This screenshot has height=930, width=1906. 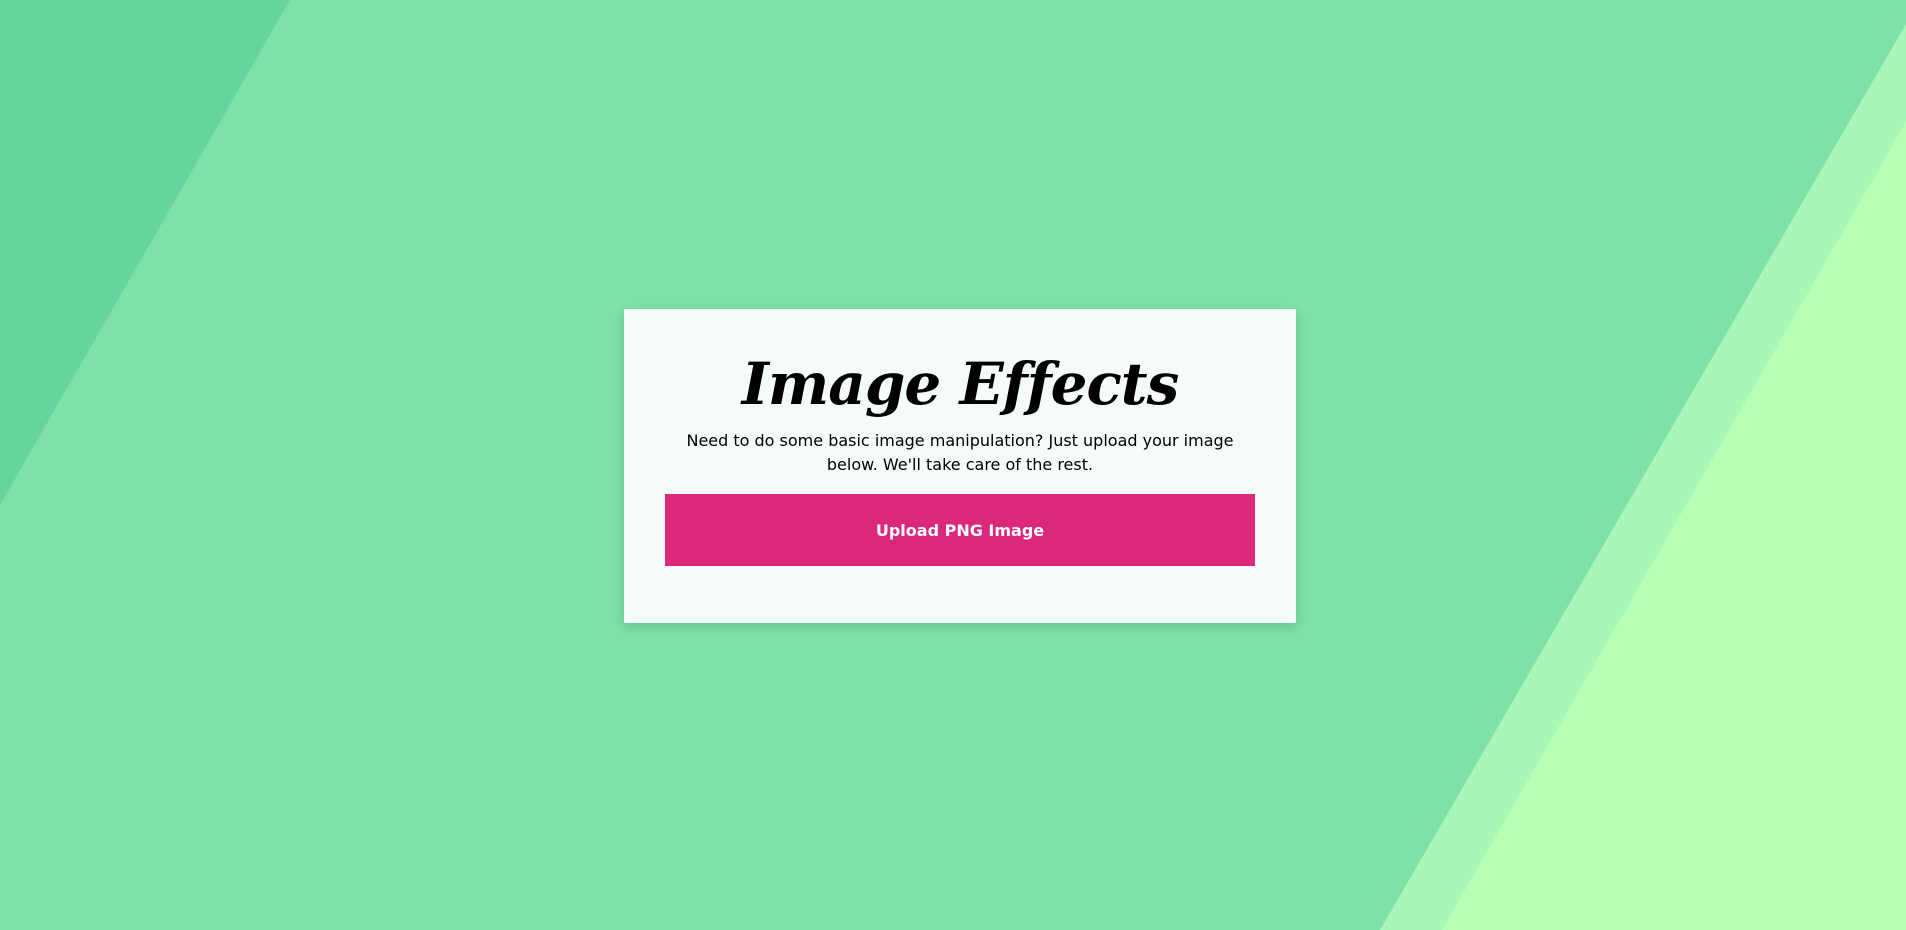 What do you see at coordinates (960, 530) in the screenshot?
I see `upload-png-button: Upload PNG Image` at bounding box center [960, 530].